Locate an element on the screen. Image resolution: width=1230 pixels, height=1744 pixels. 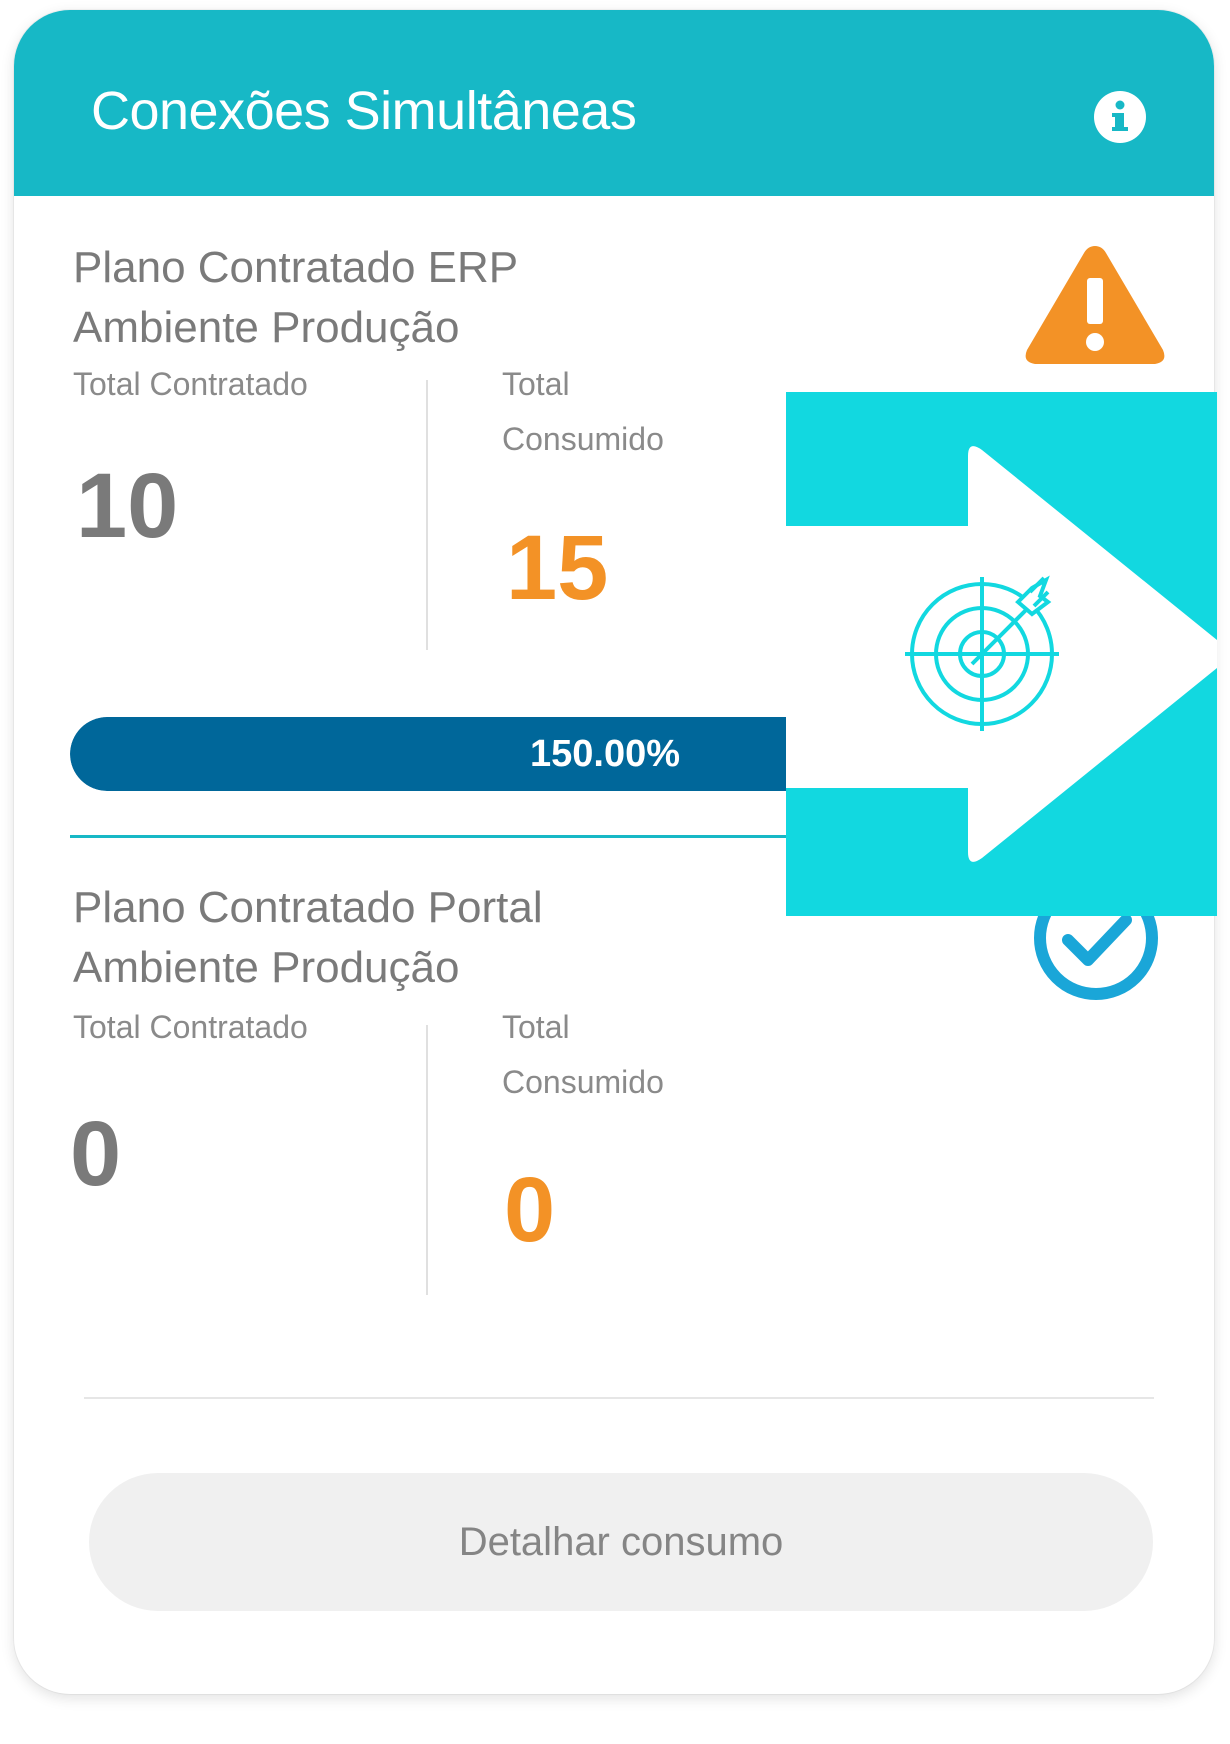
card-header: Conexões Simultâneas is located at coordinates (614, 103).